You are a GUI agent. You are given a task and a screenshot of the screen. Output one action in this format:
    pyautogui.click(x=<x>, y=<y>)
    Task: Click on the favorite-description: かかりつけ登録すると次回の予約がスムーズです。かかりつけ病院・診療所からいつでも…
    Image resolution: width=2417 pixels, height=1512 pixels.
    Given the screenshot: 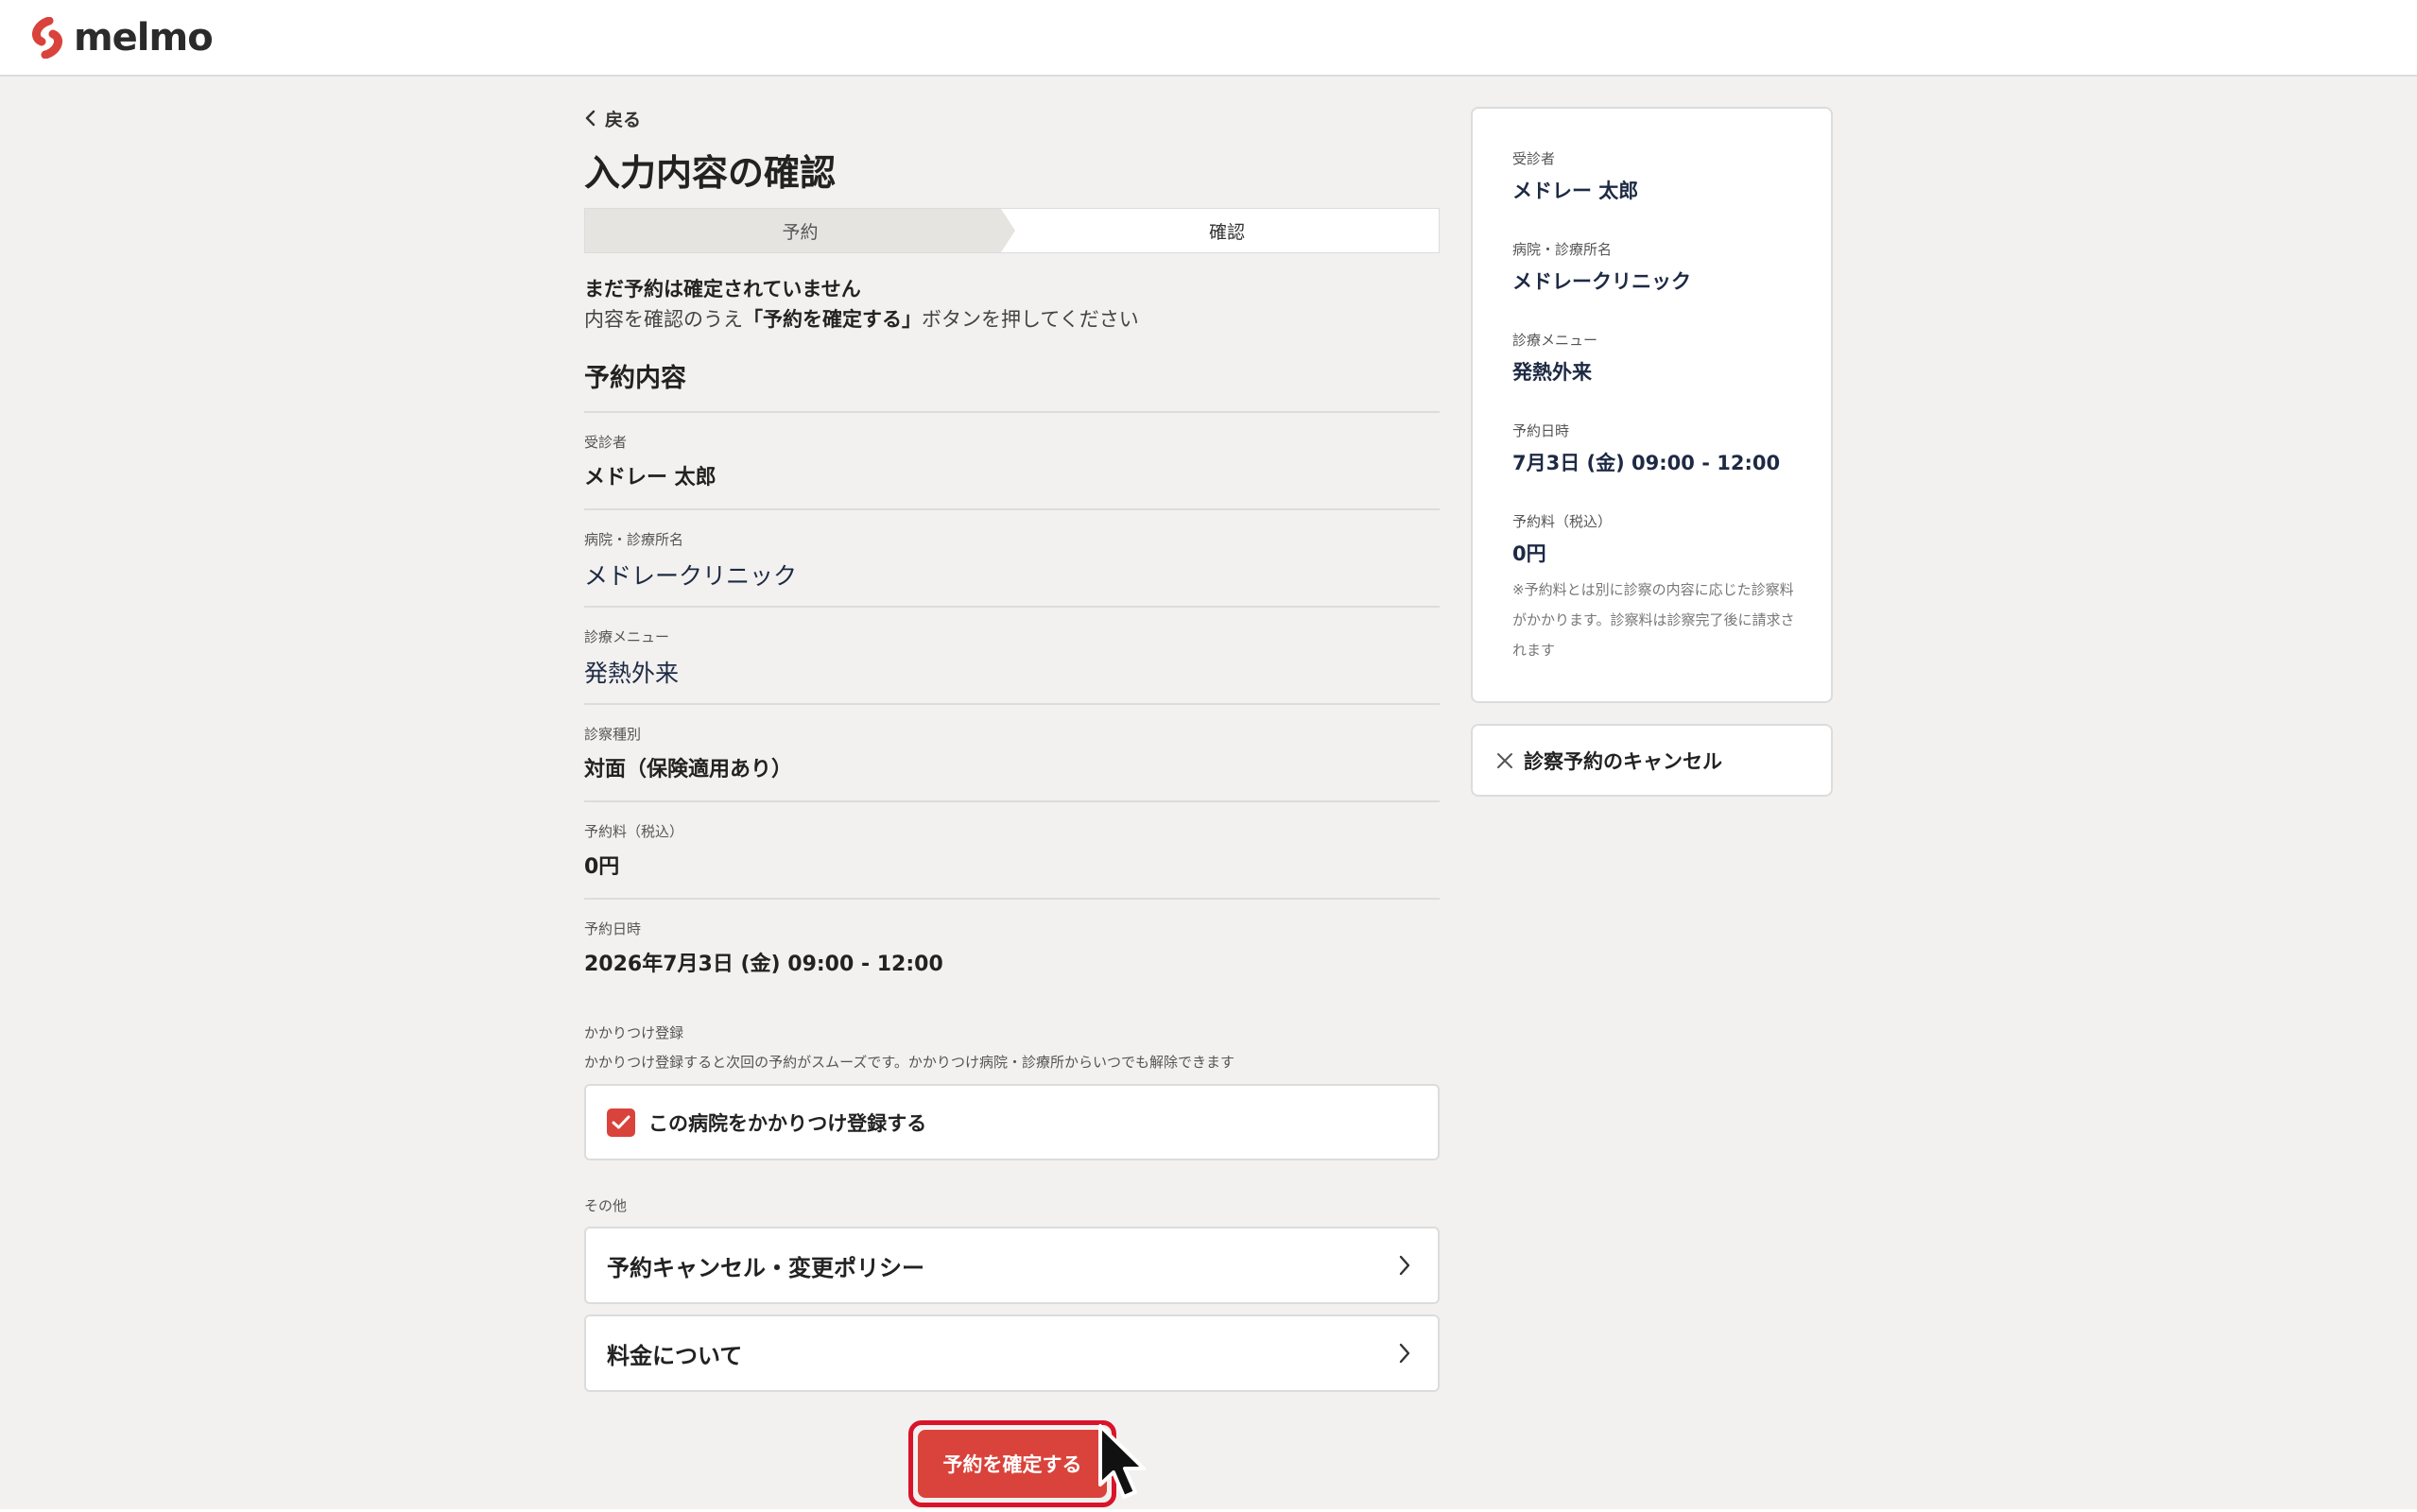 What is the action you would take?
    pyautogui.click(x=909, y=1062)
    